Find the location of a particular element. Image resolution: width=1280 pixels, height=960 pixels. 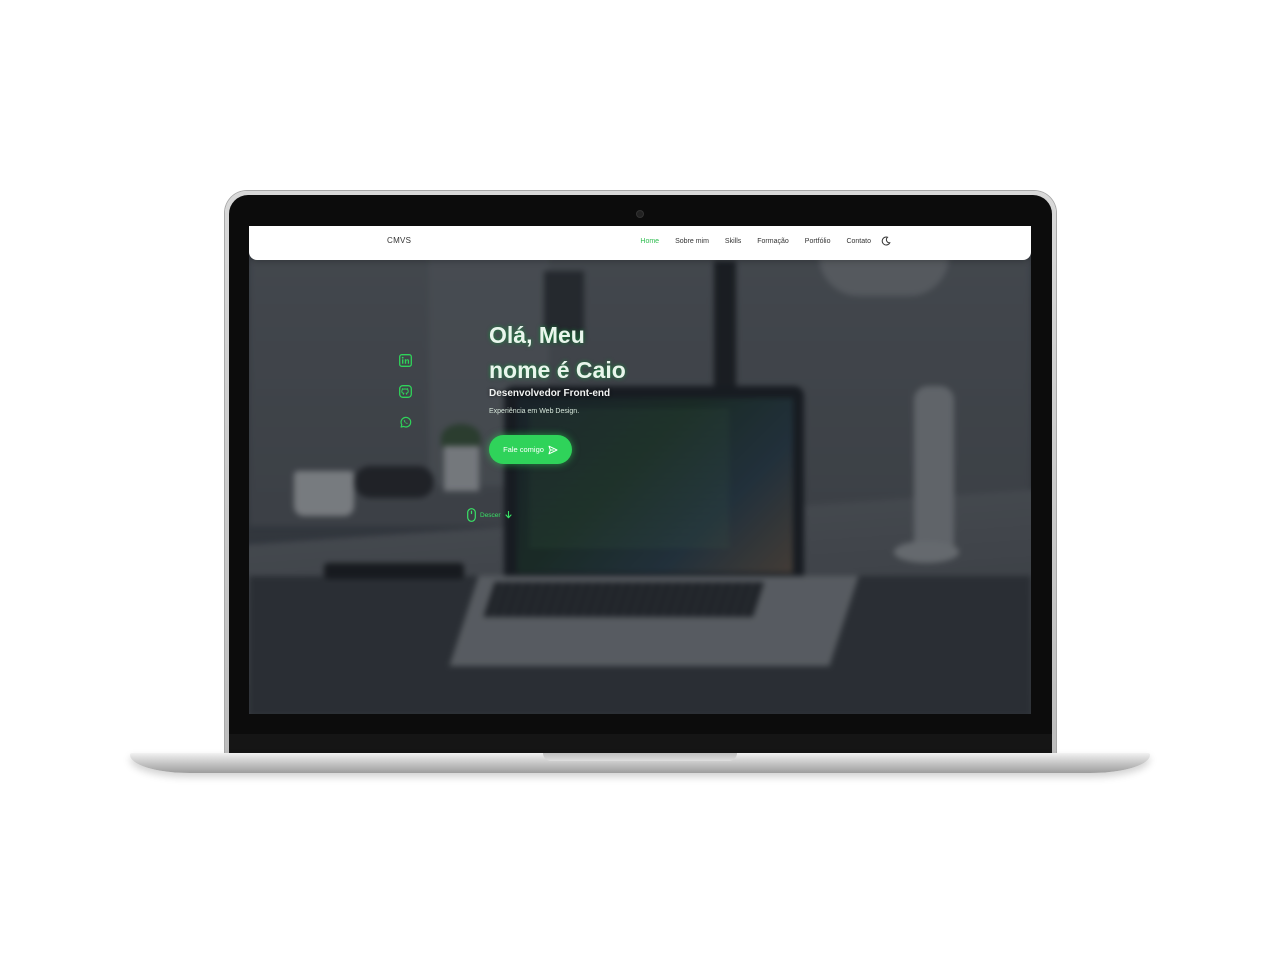

hero-title-line-1: Olá, Meu is located at coordinates (537, 335).